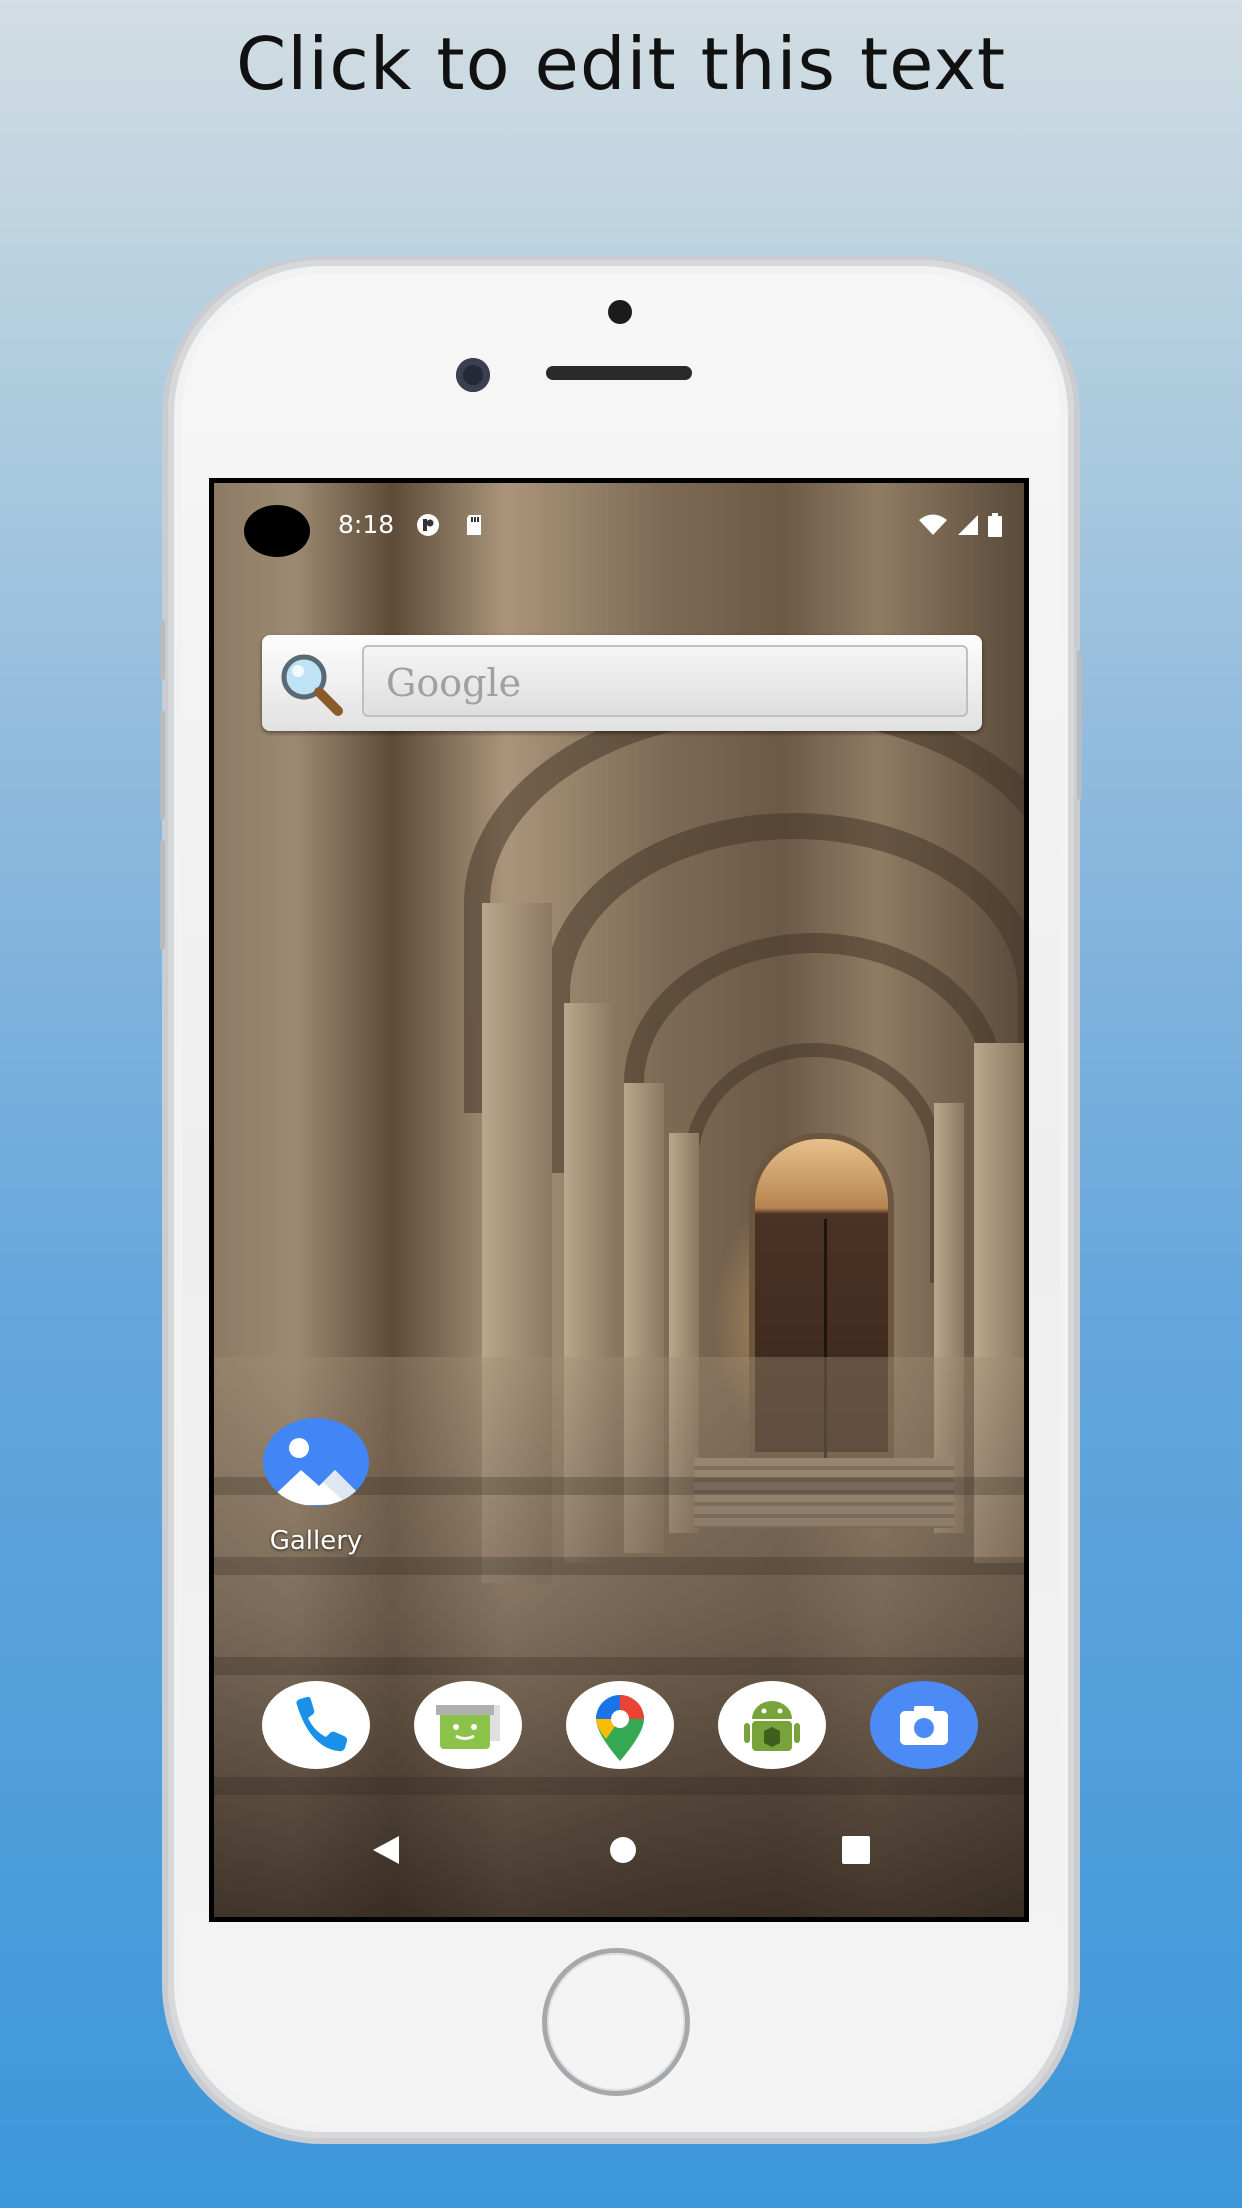 Image resolution: width=1242 pixels, height=2208 pixels. What do you see at coordinates (162, 765) in the screenshot?
I see `volume-up-button` at bounding box center [162, 765].